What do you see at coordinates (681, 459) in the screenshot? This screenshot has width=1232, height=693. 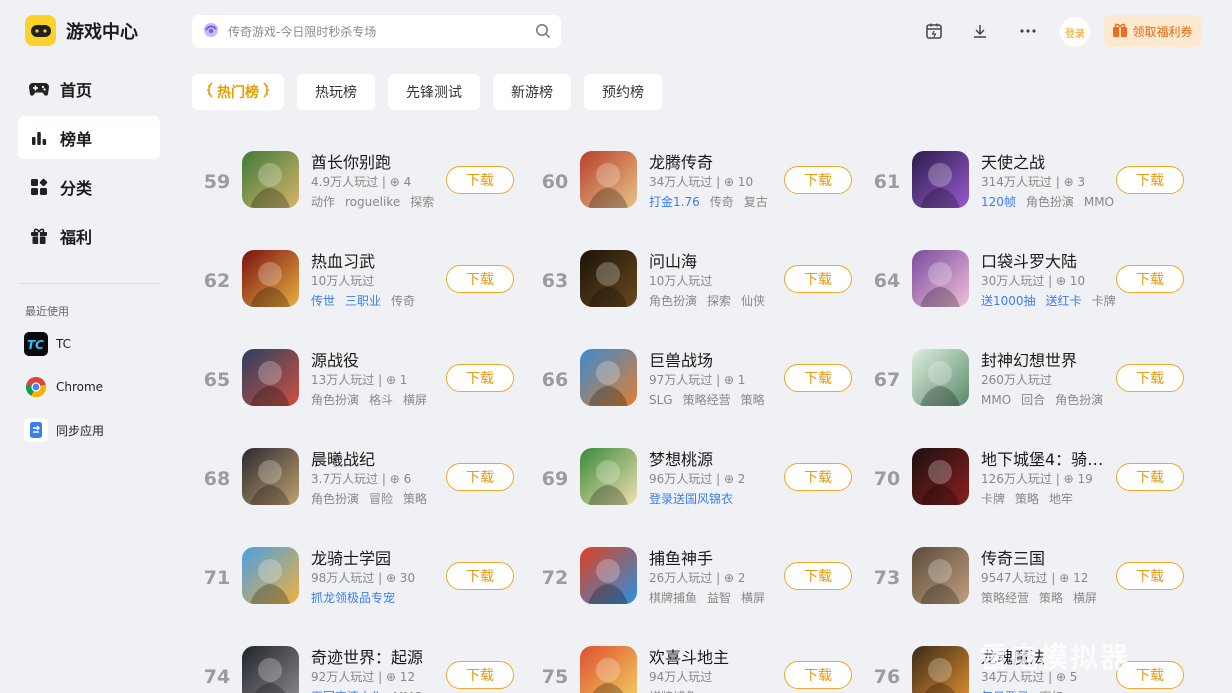 I see `game-name: 梦想桃源` at bounding box center [681, 459].